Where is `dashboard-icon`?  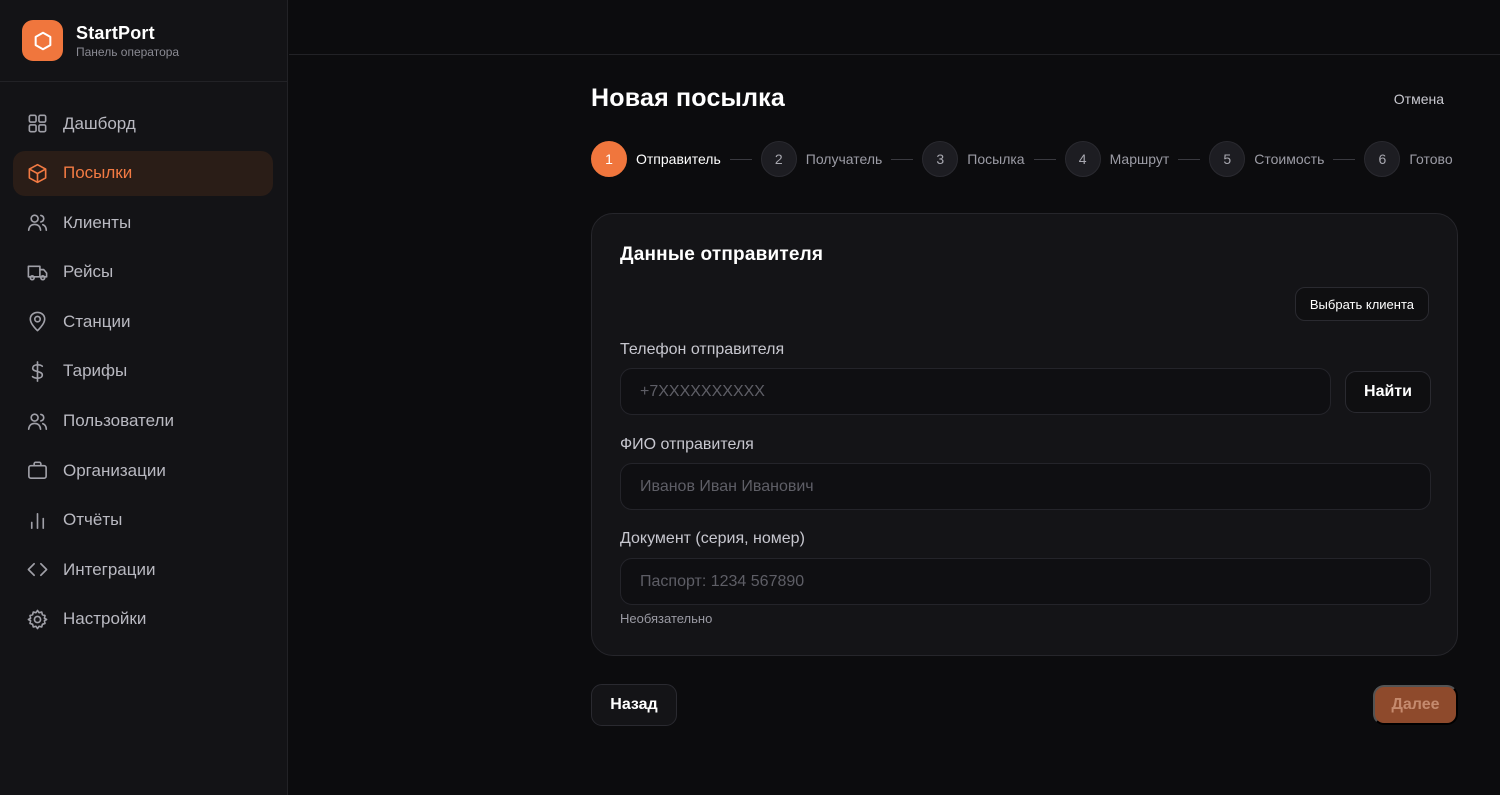 dashboard-icon is located at coordinates (37, 124).